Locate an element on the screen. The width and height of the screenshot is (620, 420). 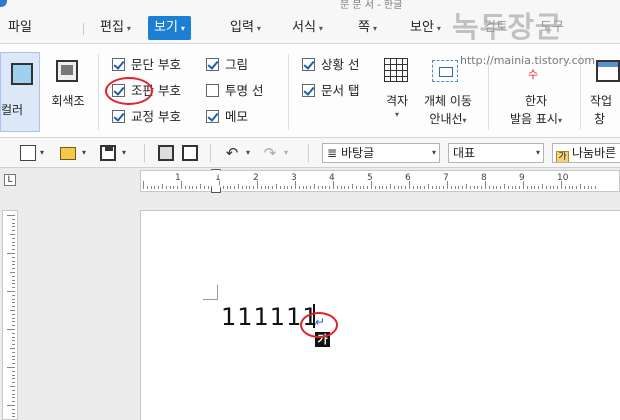
checkbox-transparent-line: 투명 선 is located at coordinates (234, 91).